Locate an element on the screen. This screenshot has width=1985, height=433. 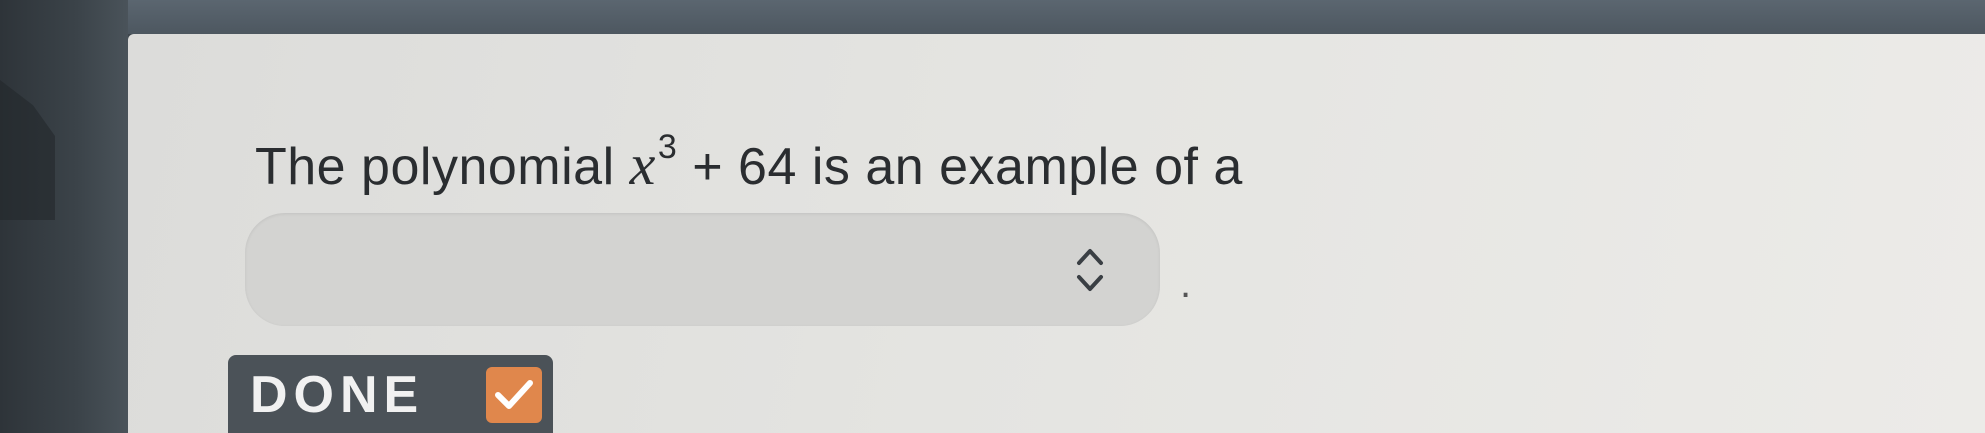
checkmark-badge is located at coordinates (514, 395).